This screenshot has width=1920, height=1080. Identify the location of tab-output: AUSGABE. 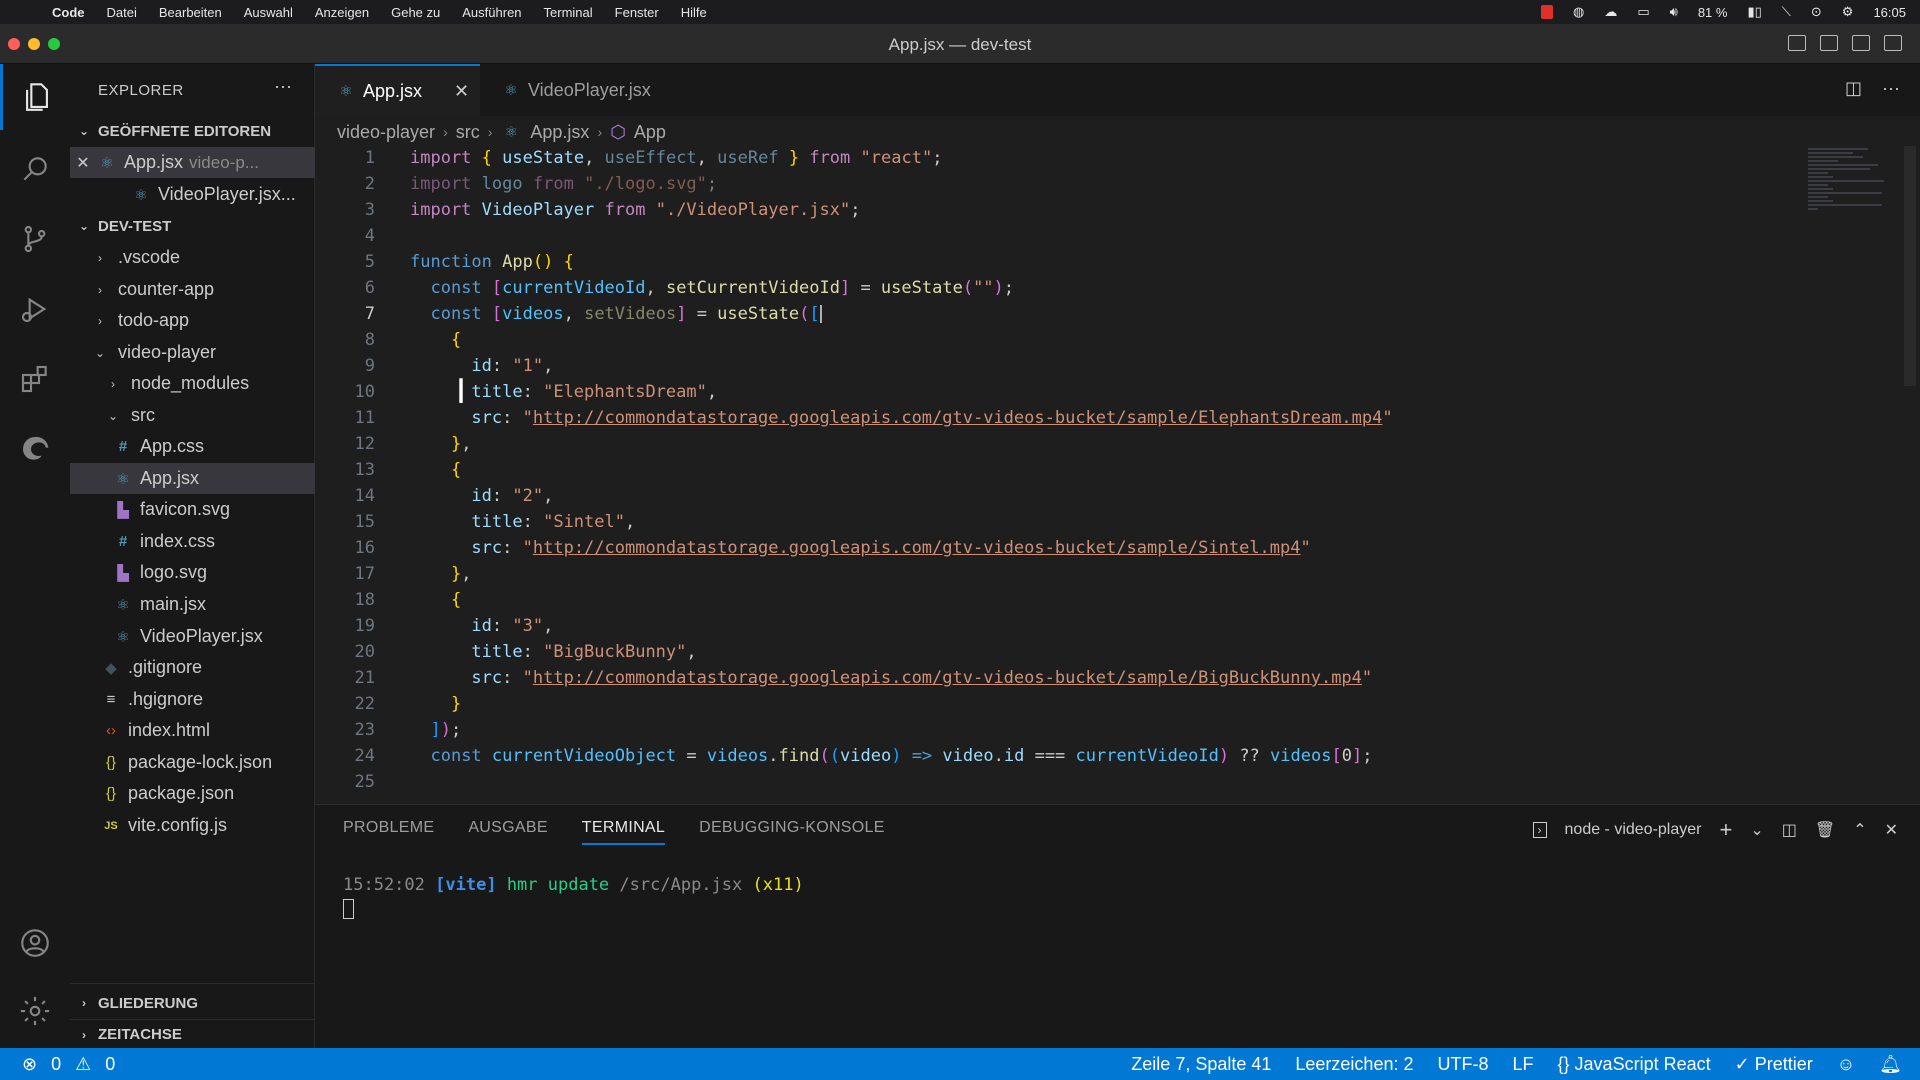
(507, 832).